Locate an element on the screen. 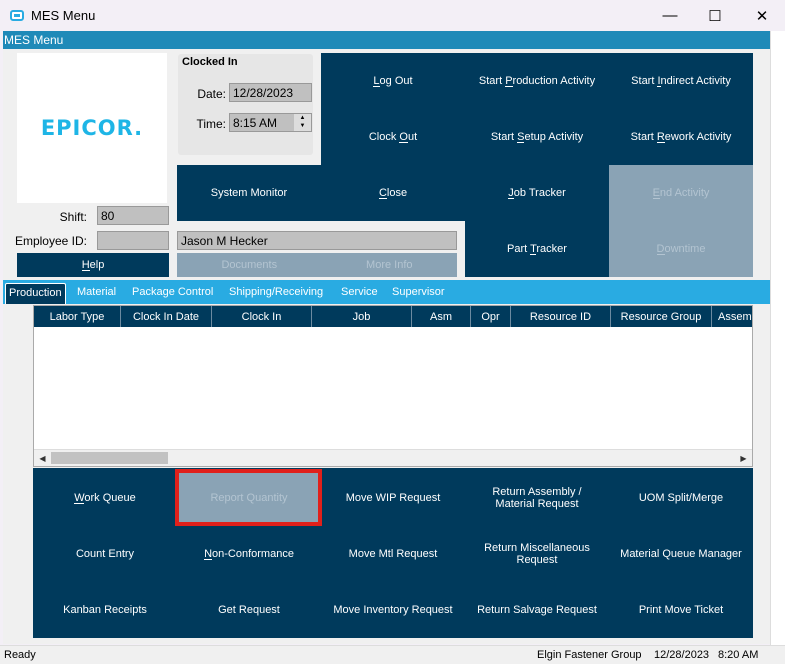 The width and height of the screenshot is (785, 664). tab-material: Material is located at coordinates (96, 293).